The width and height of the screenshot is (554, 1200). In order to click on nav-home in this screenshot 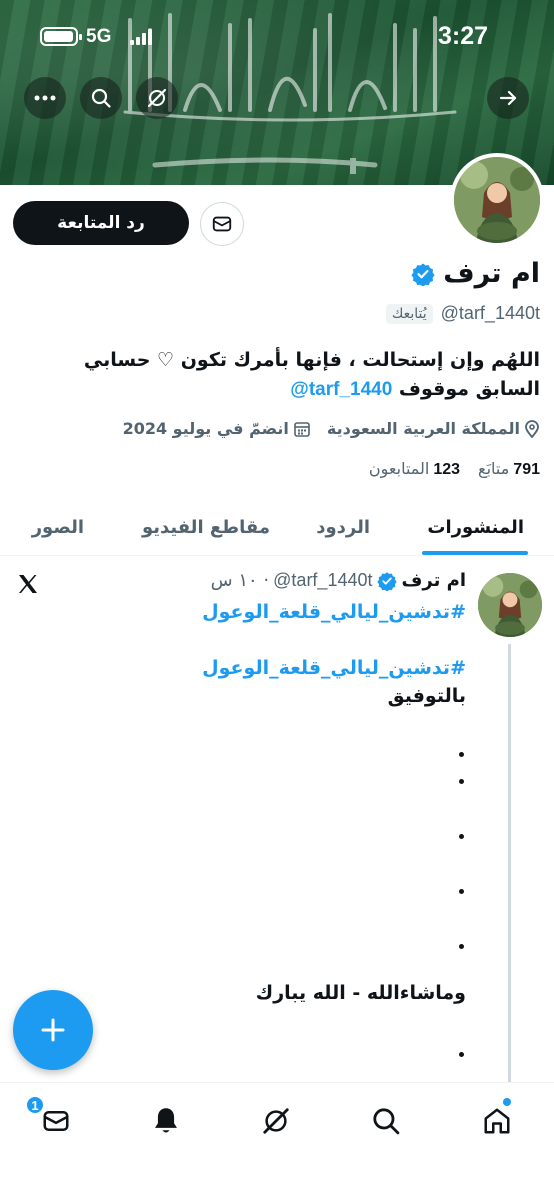, I will do `click(497, 1119)`.